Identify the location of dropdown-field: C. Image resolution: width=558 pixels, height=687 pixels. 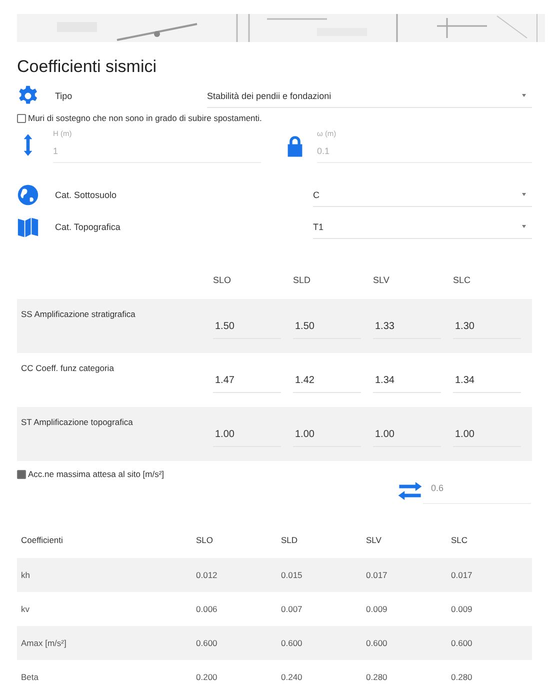
(422, 195).